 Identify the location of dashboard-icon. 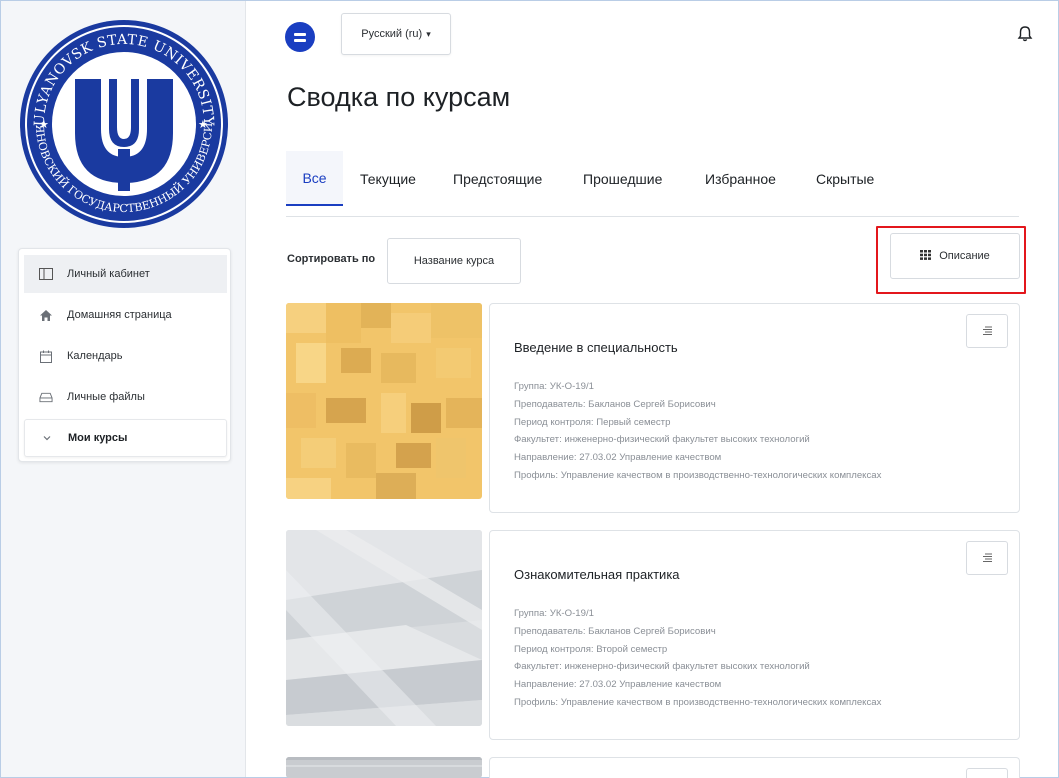
(46, 274).